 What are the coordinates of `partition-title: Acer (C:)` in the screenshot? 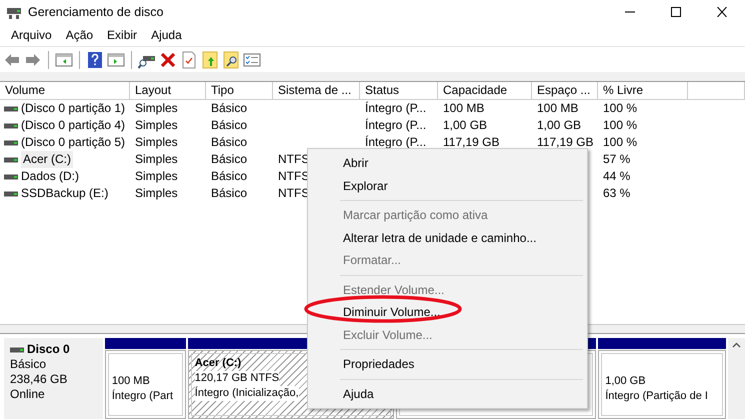 It's located at (218, 363).